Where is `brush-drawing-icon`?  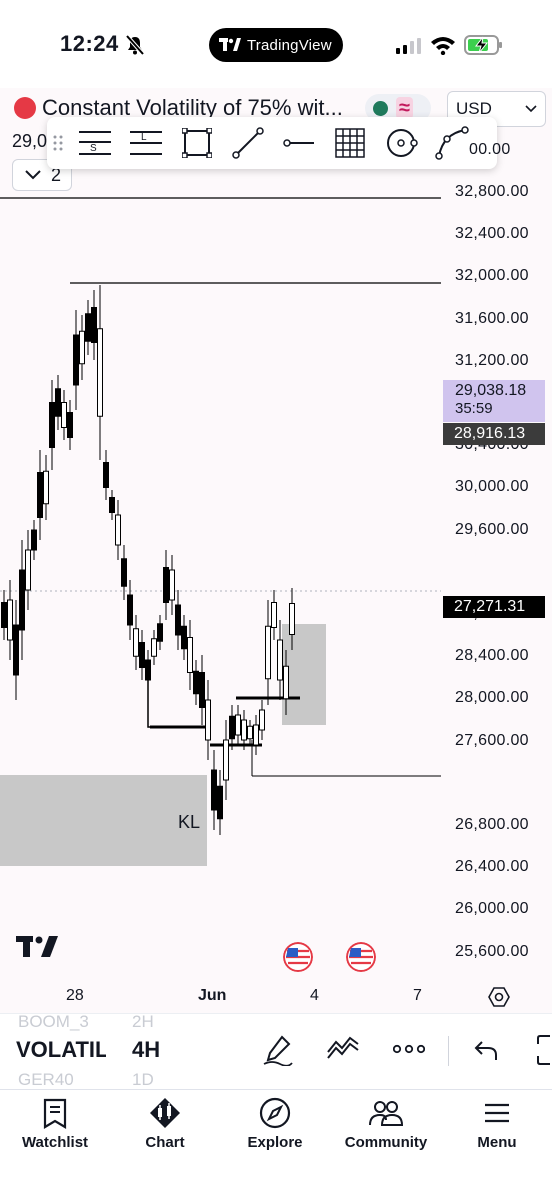 brush-drawing-icon is located at coordinates (278, 1050).